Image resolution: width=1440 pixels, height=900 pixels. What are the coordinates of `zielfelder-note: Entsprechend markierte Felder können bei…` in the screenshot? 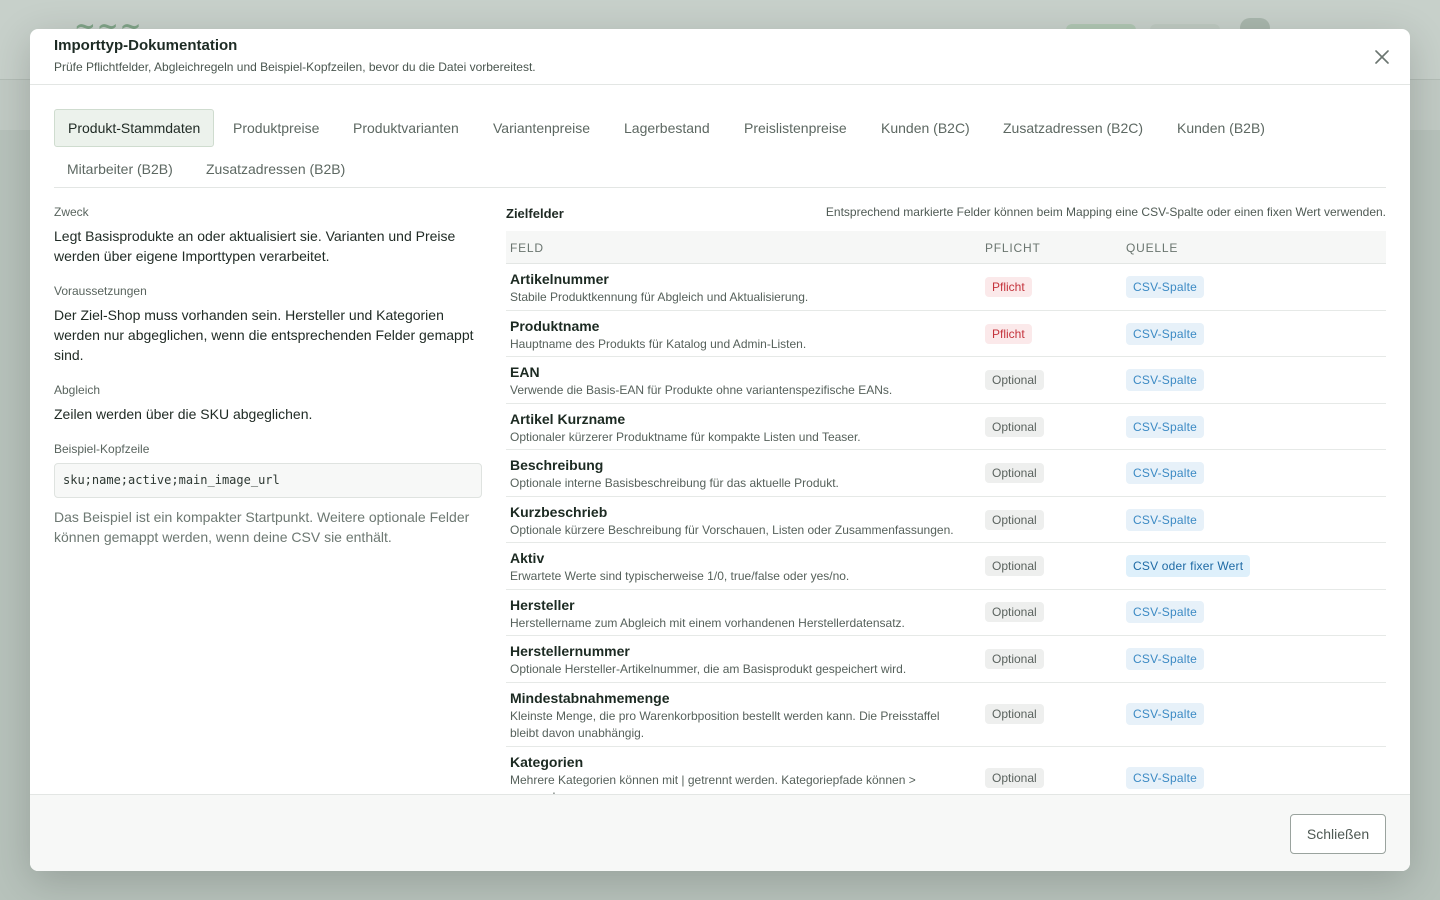 It's located at (1105, 212).